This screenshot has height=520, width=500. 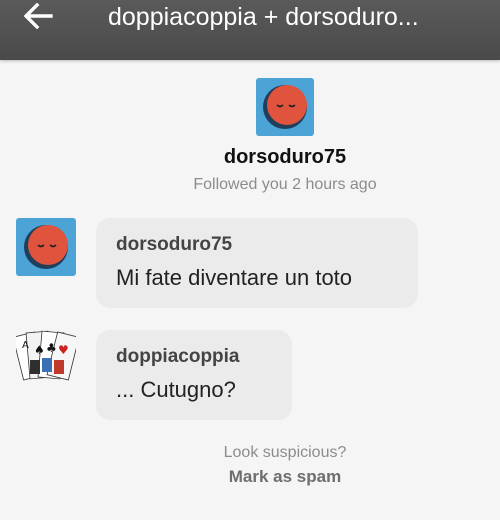 I want to click on spam-question: Look suspicious?, so click(x=285, y=452).